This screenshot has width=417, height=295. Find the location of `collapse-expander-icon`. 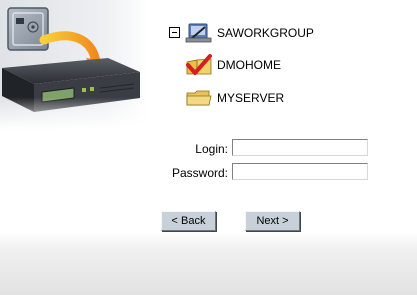

collapse-expander-icon is located at coordinates (174, 32).